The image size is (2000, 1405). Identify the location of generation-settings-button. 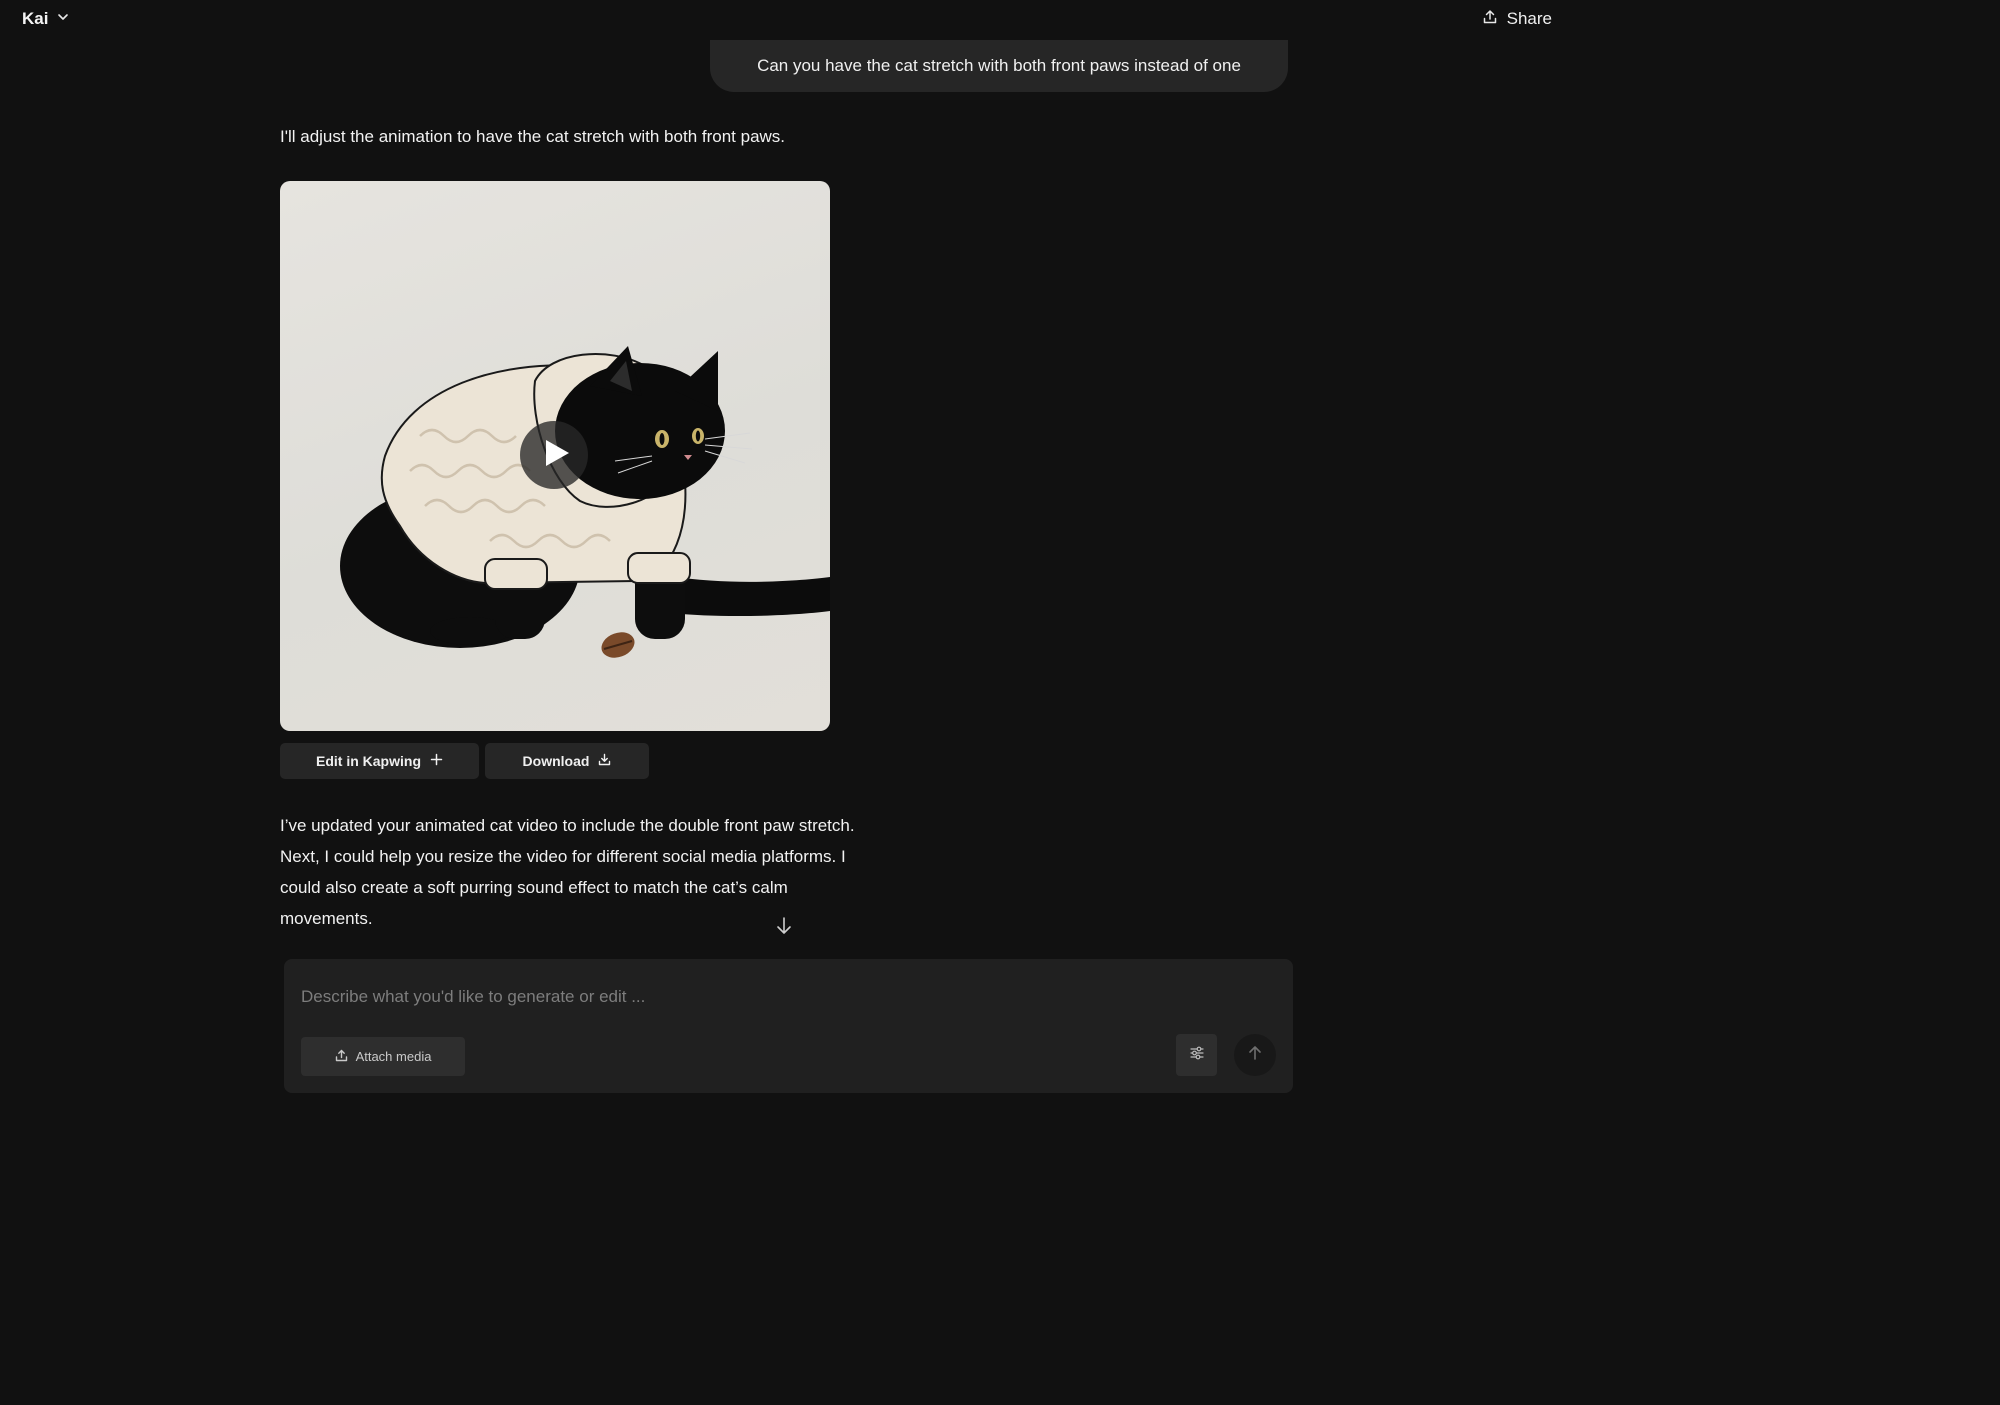
(1196, 1055).